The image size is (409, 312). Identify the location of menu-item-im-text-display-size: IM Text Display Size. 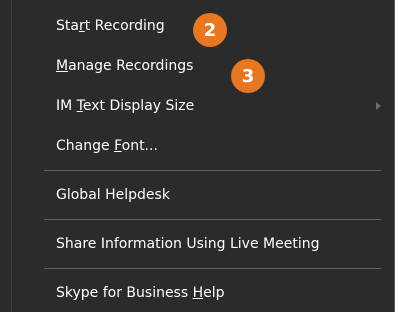
(197, 106).